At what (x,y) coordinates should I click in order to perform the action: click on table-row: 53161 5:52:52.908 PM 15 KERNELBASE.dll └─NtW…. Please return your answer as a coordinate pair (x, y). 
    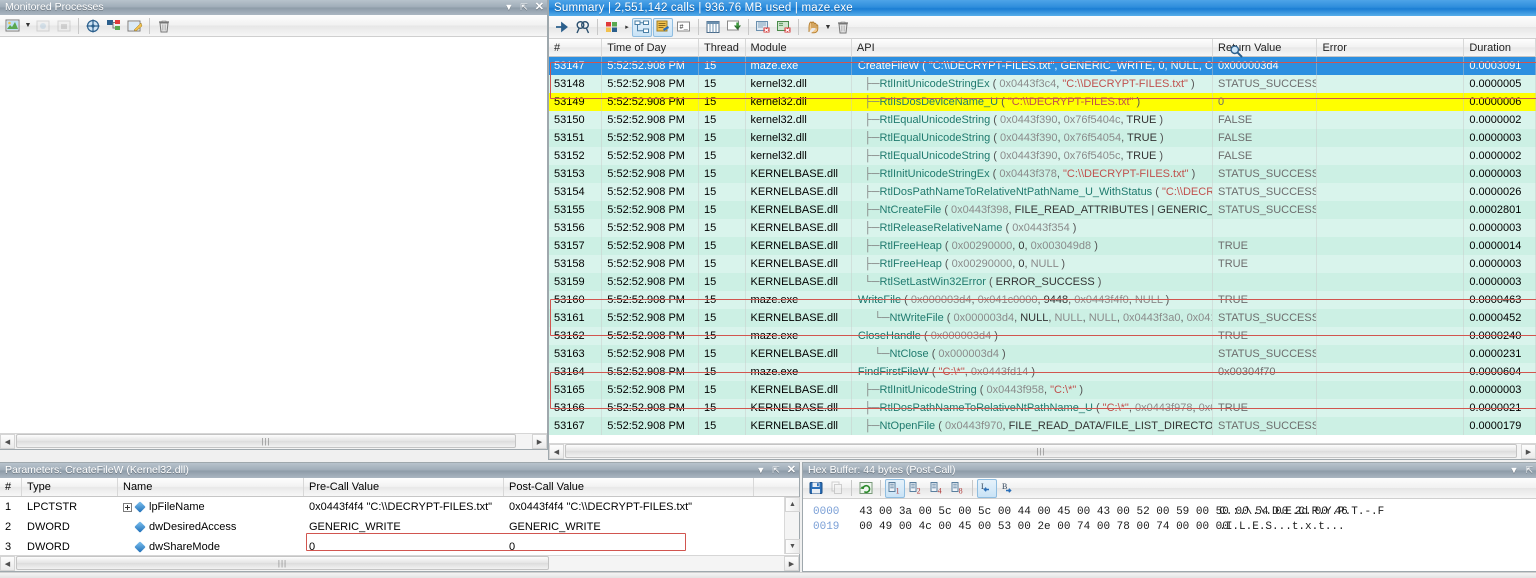
    Looking at the image, I should click on (1042, 318).